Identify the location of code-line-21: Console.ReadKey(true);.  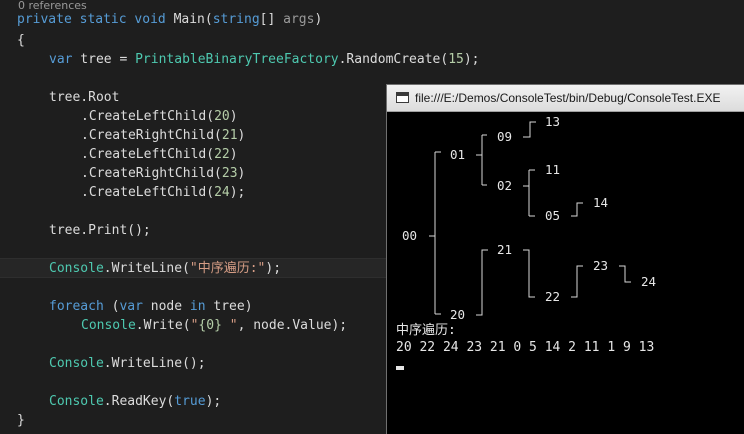
(135, 401).